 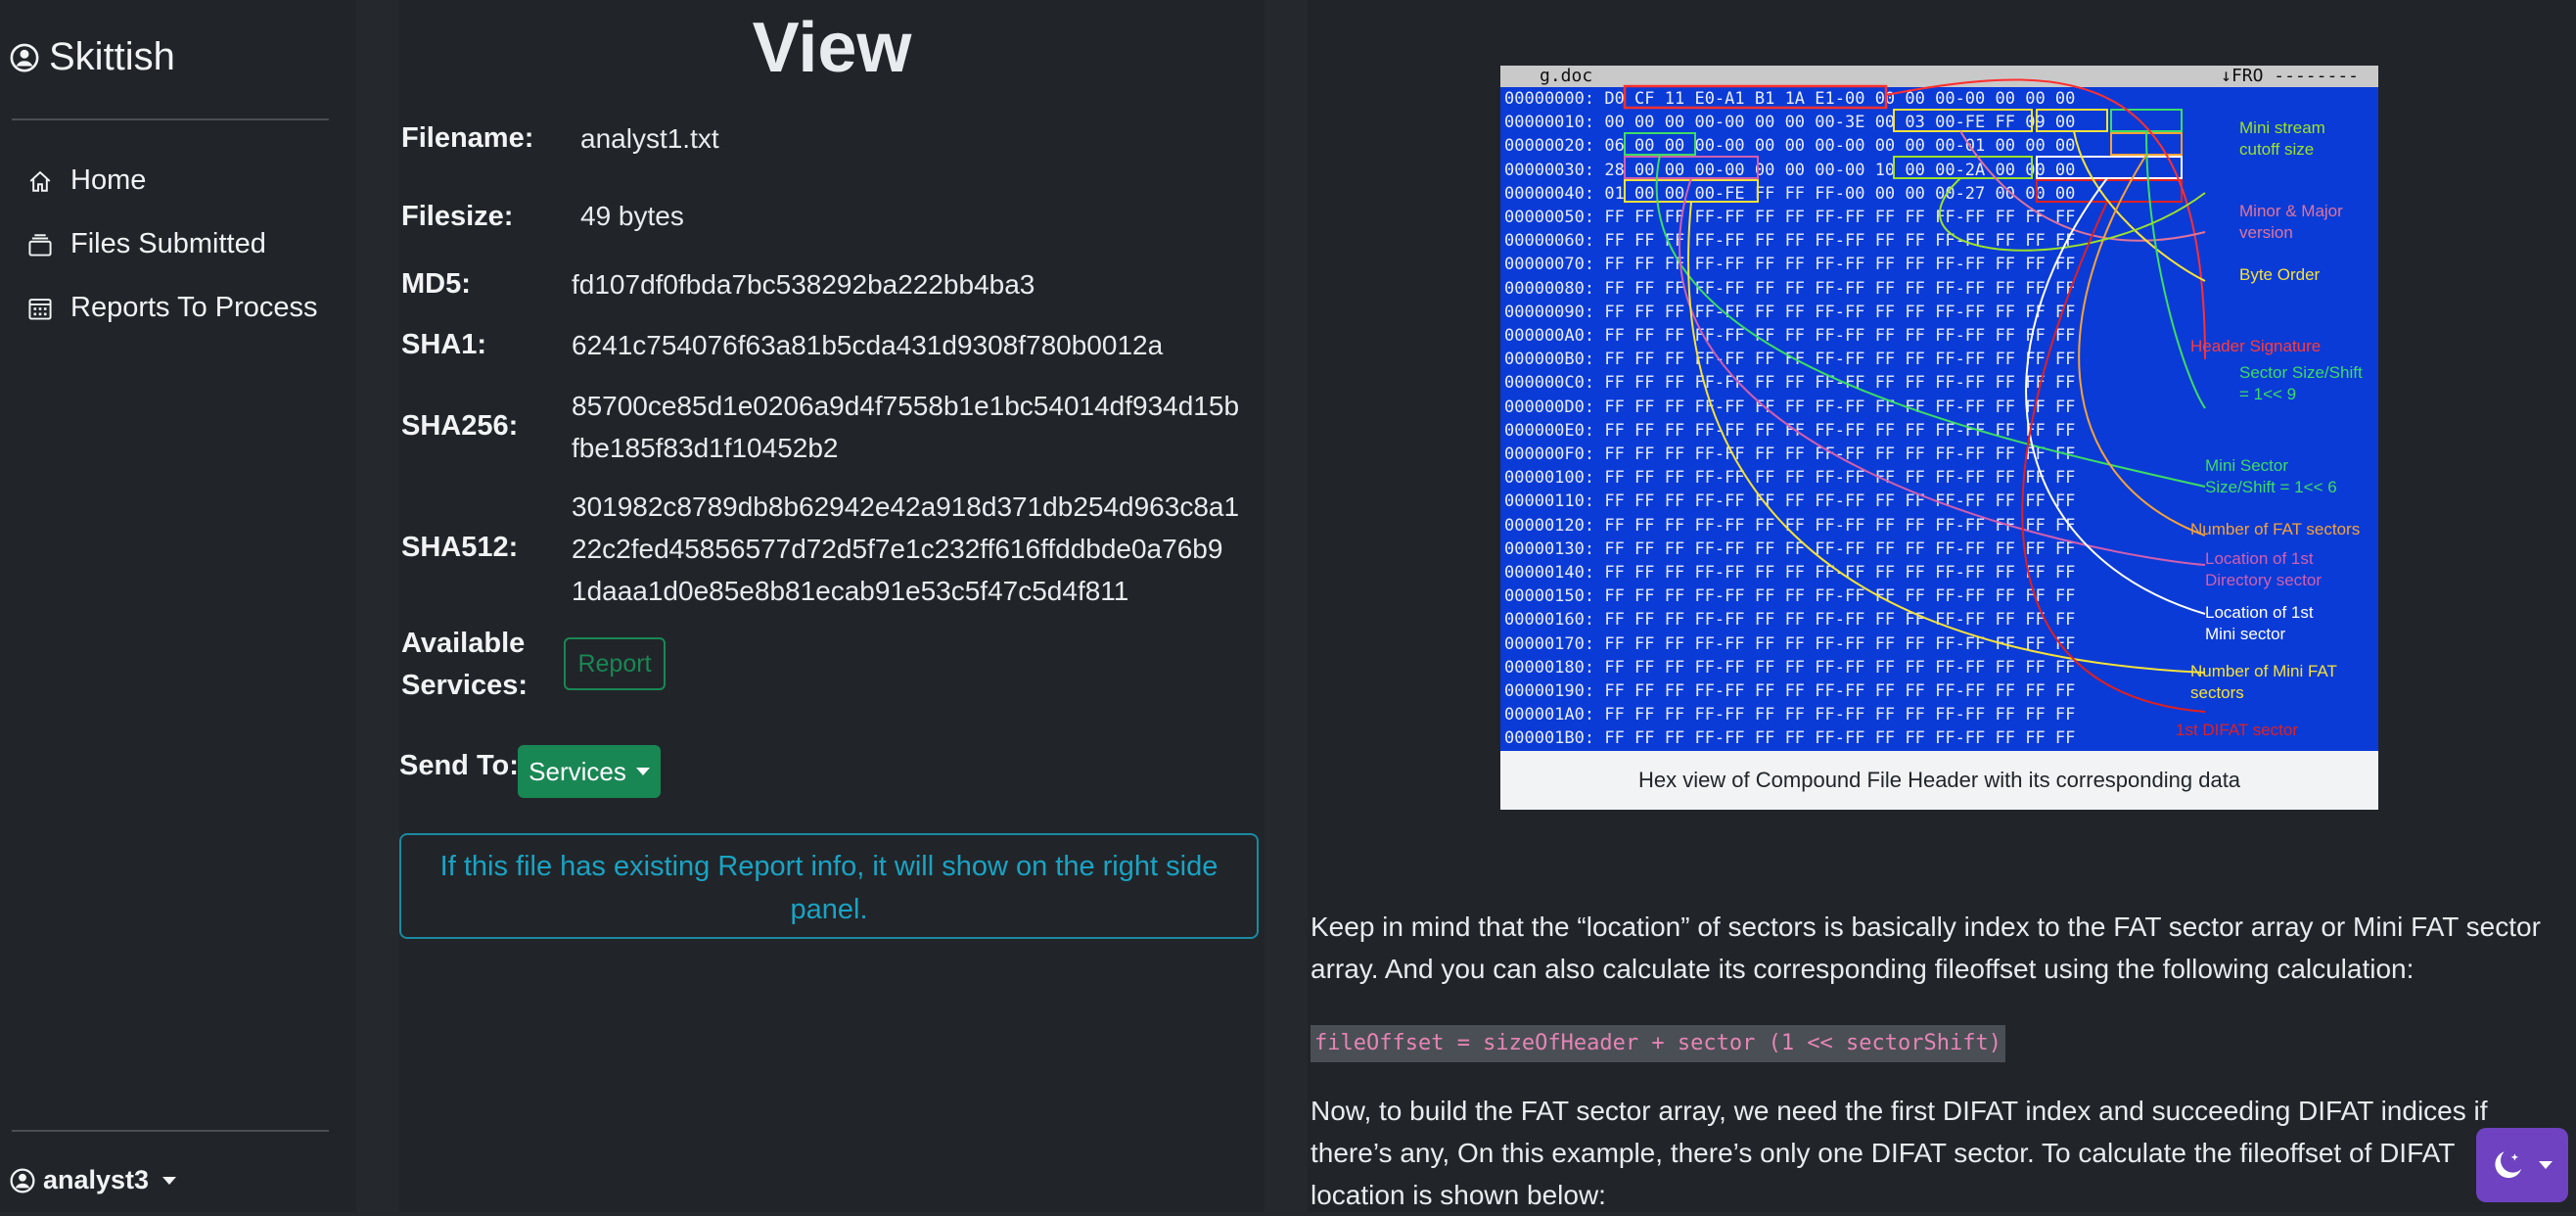 I want to click on annotation-label: Number of FAT sectors, so click(x=2275, y=529).